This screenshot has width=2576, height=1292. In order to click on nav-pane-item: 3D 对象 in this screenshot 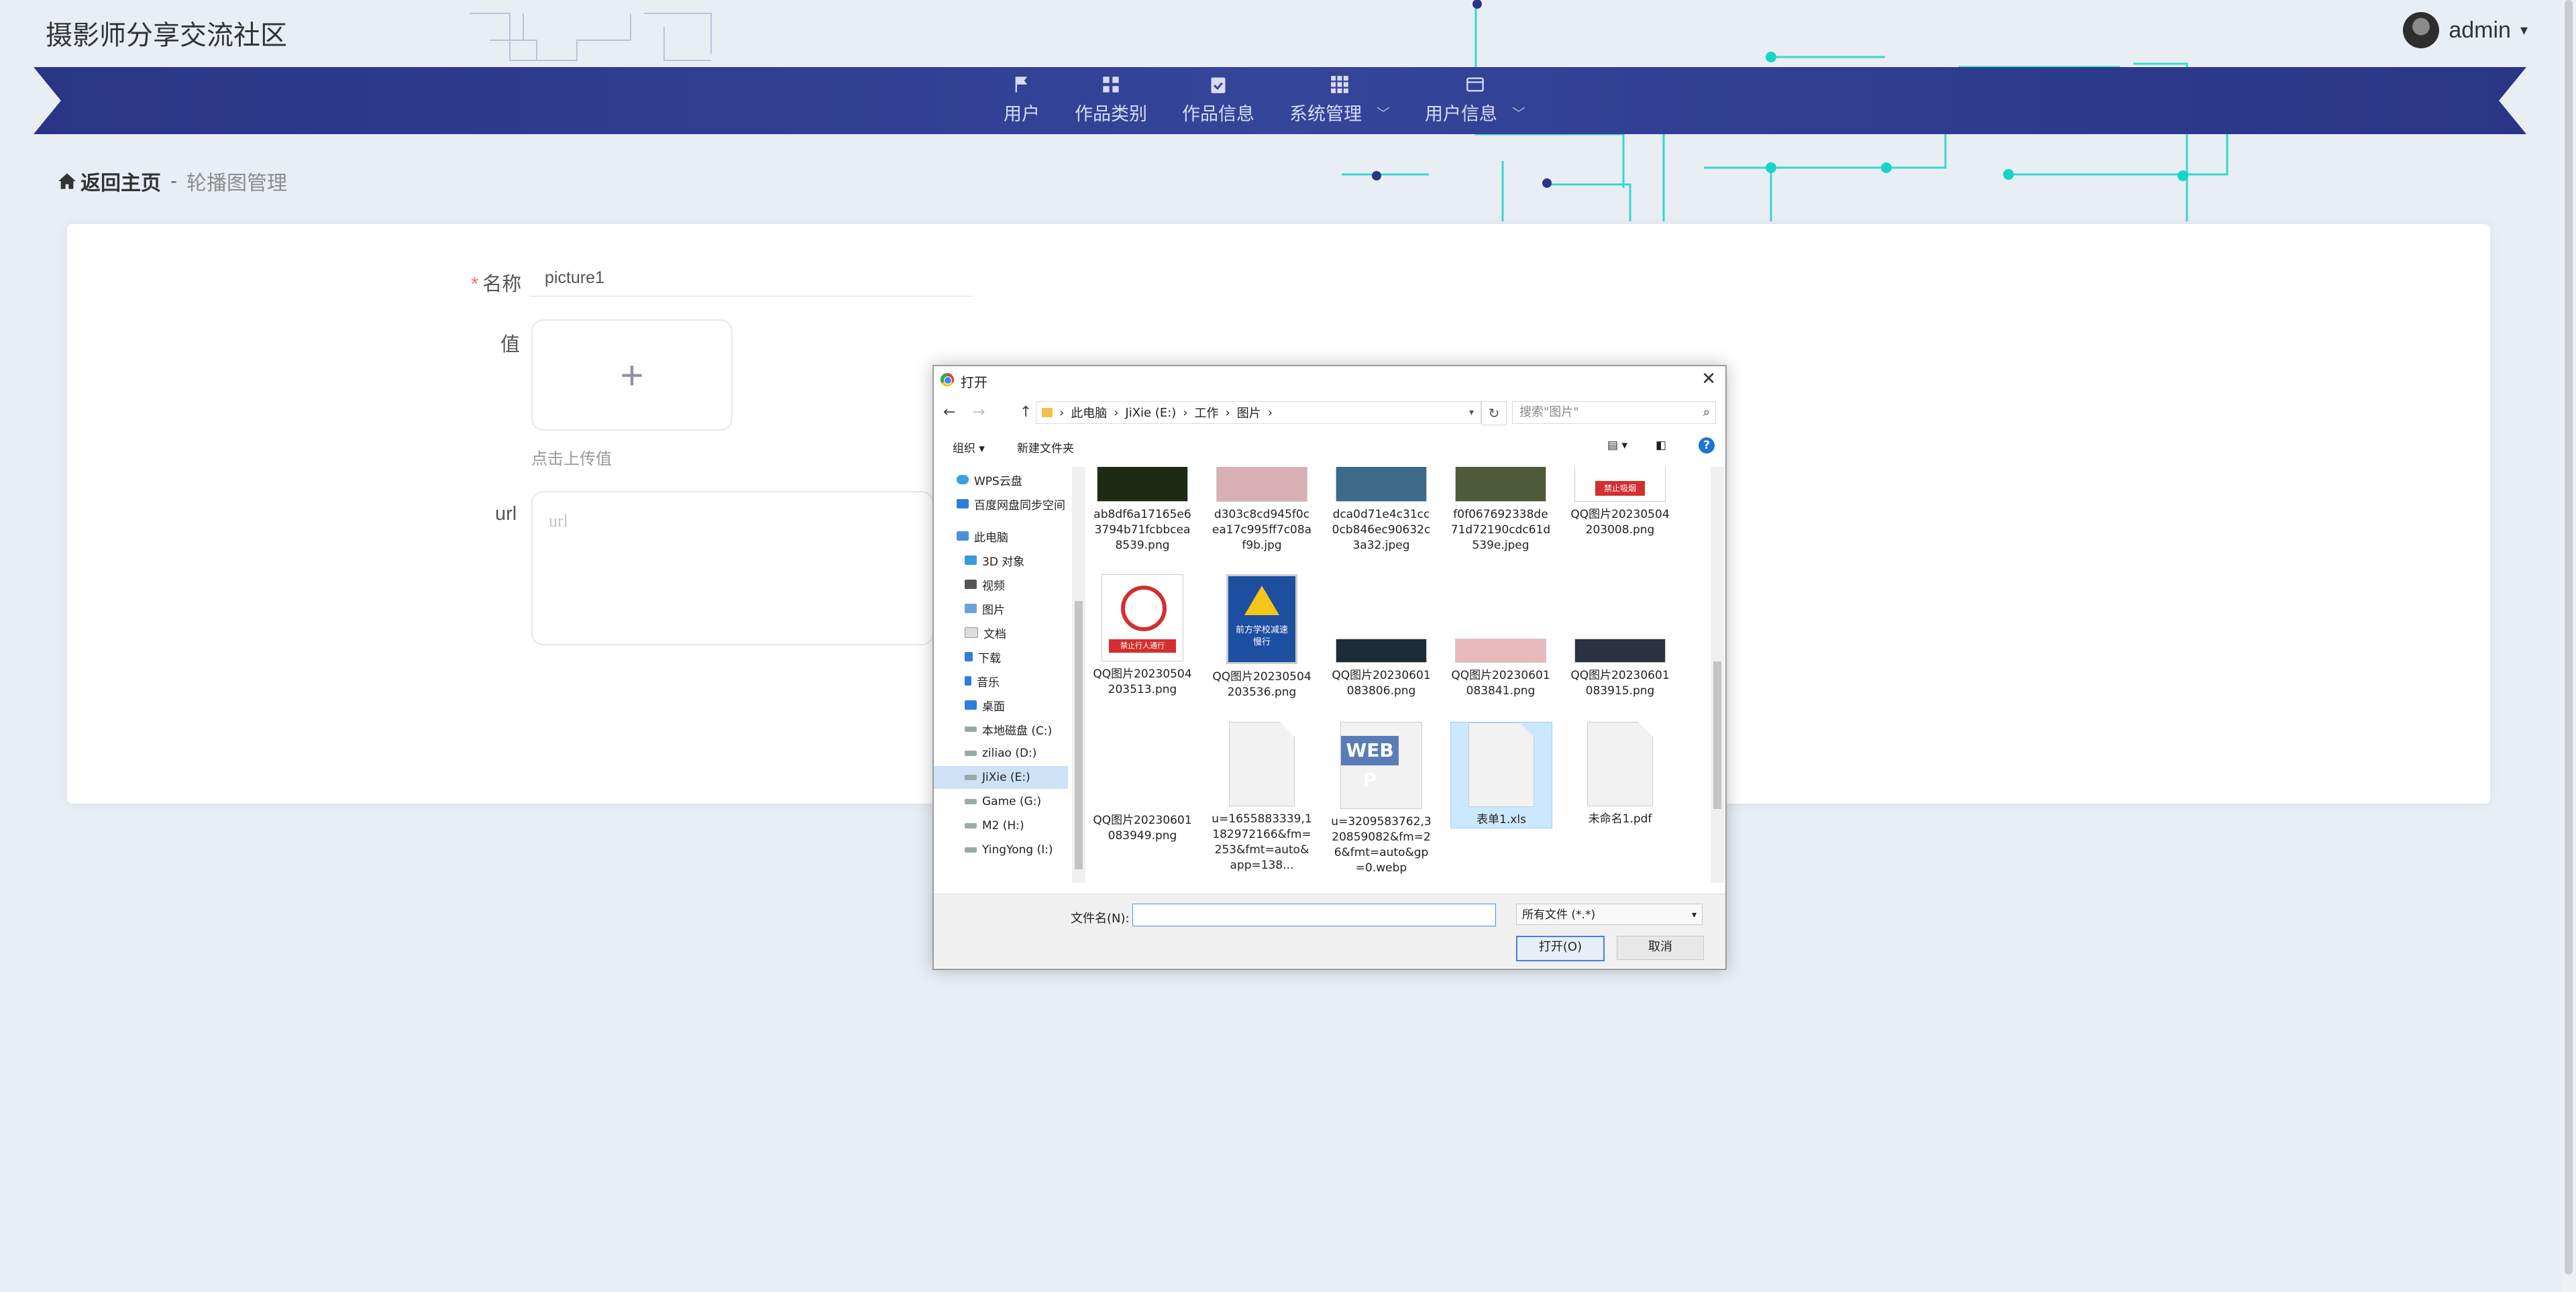, I will do `click(1001, 560)`.